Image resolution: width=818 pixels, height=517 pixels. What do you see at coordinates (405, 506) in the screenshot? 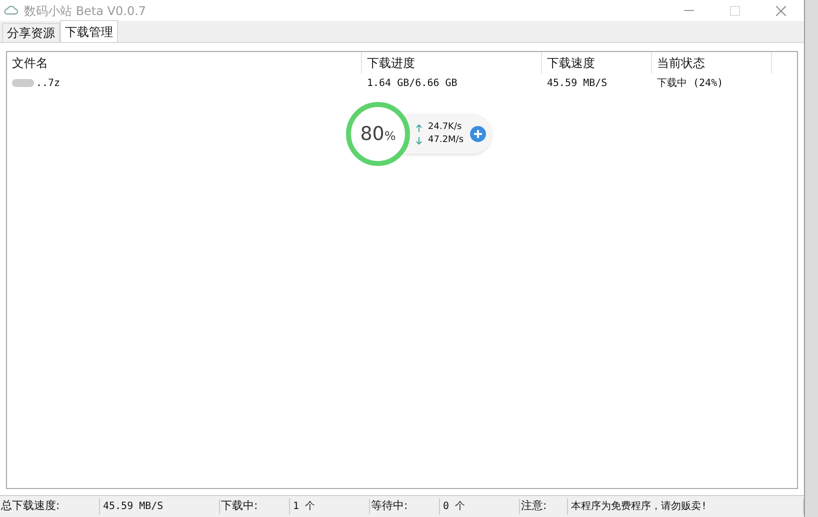
I see `status-label: 等待中:` at bounding box center [405, 506].